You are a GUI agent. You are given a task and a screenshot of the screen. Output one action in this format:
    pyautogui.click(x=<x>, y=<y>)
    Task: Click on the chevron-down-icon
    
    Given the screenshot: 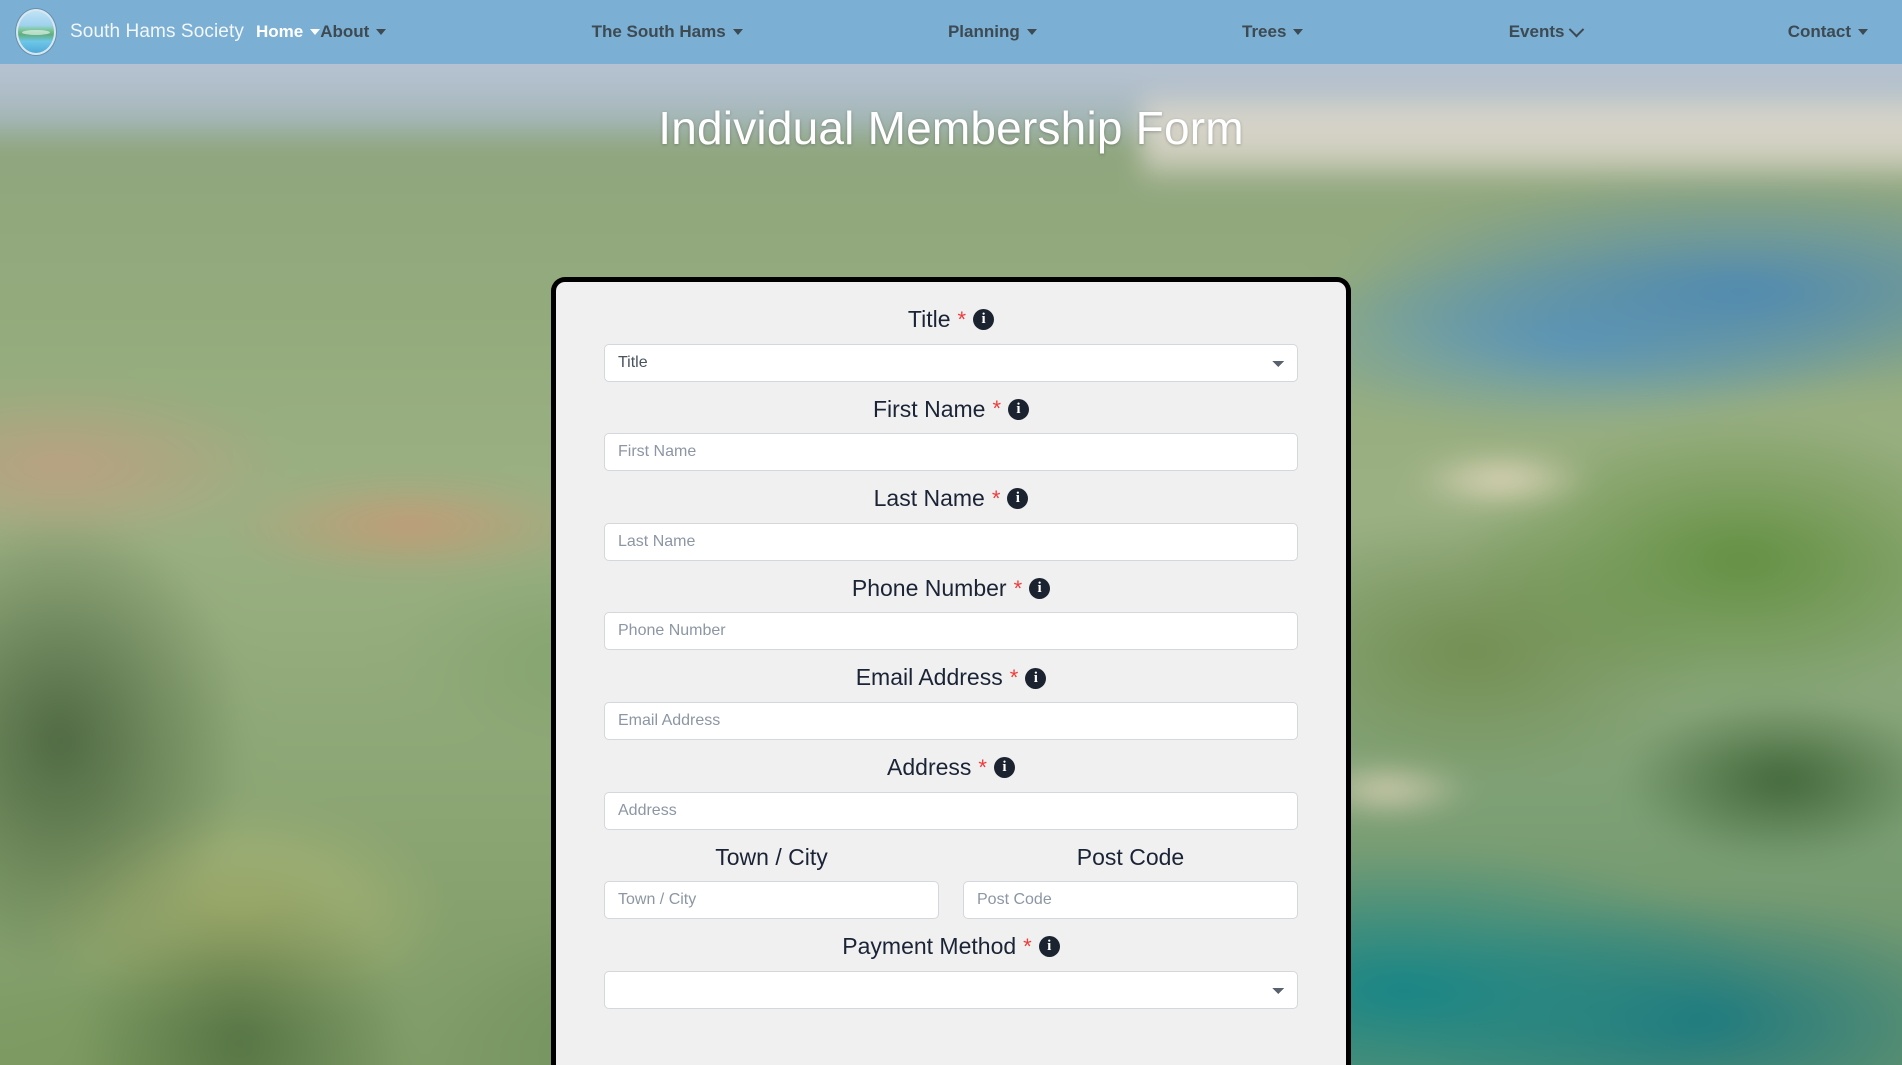 What is the action you would take?
    pyautogui.click(x=1577, y=29)
    